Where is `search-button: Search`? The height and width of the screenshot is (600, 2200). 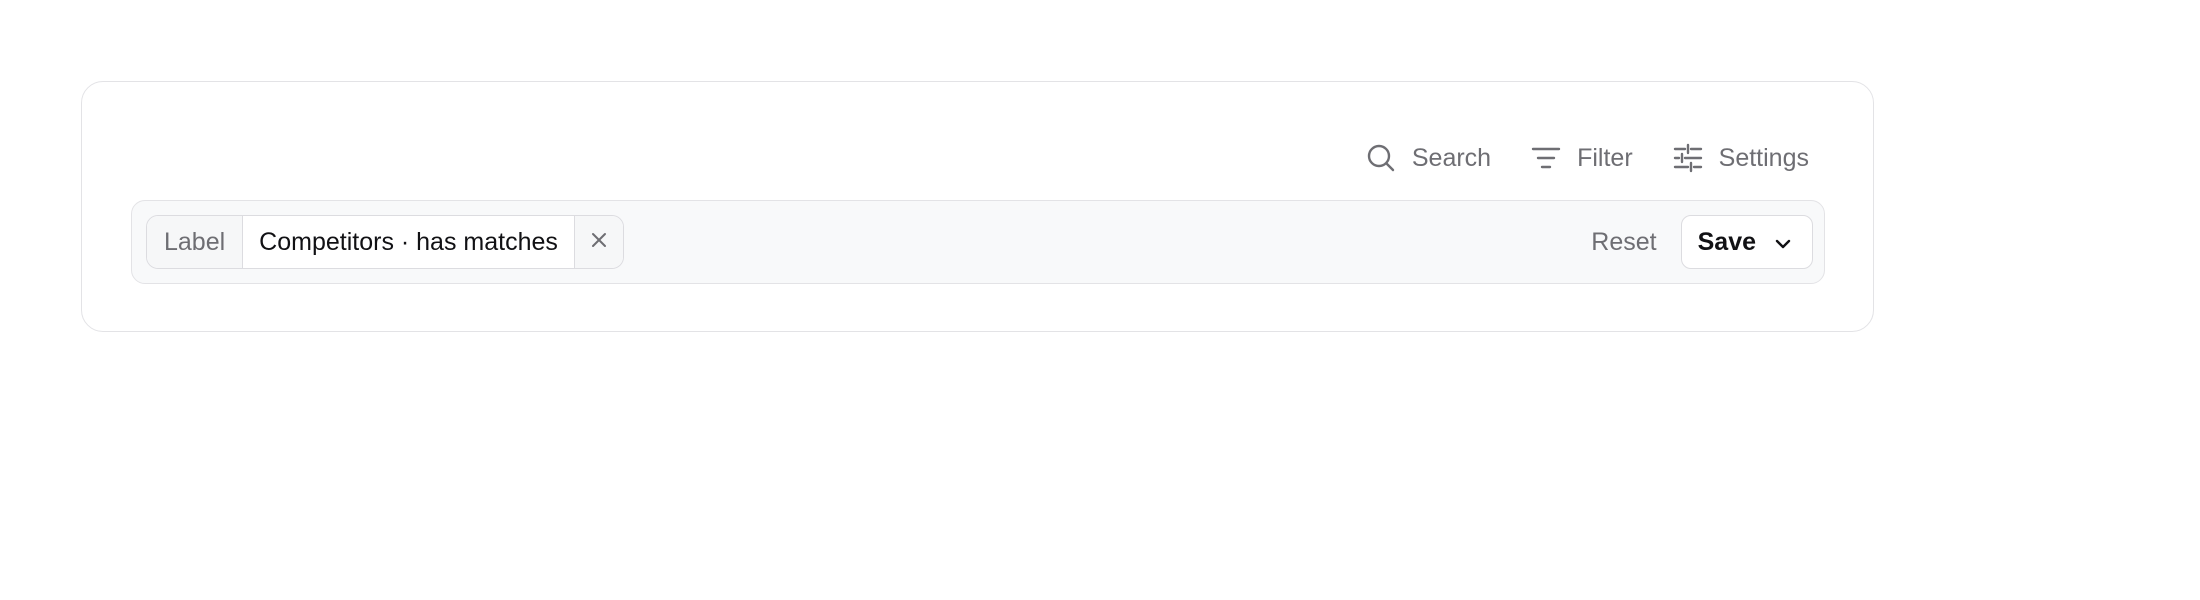 search-button: Search is located at coordinates (1428, 158).